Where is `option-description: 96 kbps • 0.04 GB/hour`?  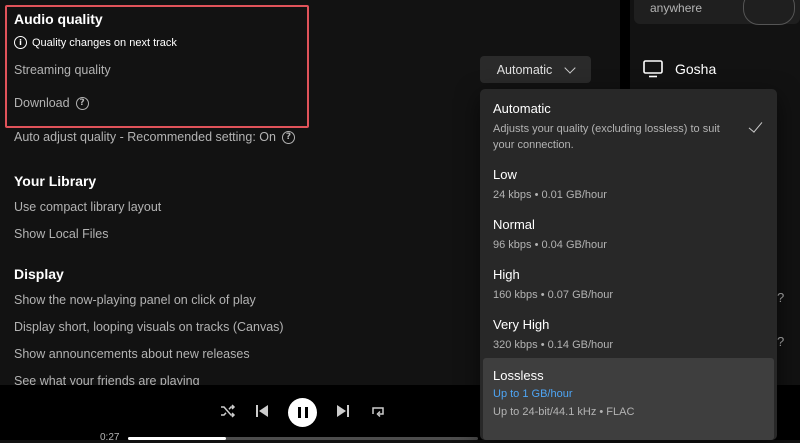 option-description: 96 kbps • 0.04 GB/hour is located at coordinates (550, 245).